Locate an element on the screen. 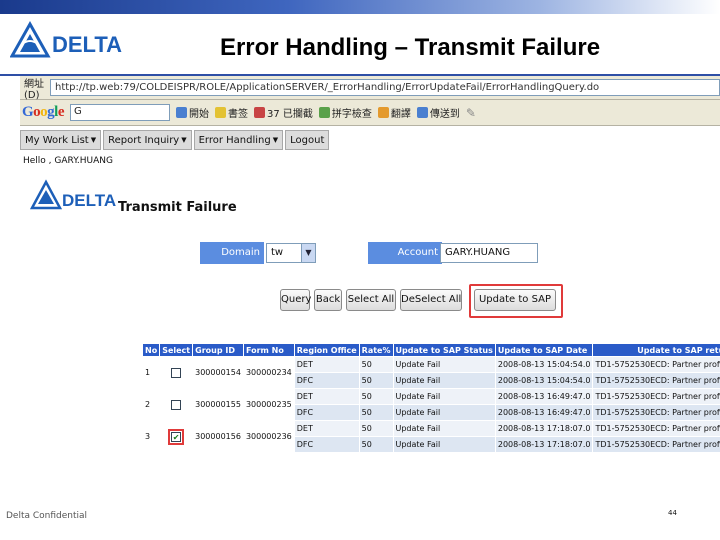 The width and height of the screenshot is (720, 540). popup-blocker-icon is located at coordinates (260, 112).